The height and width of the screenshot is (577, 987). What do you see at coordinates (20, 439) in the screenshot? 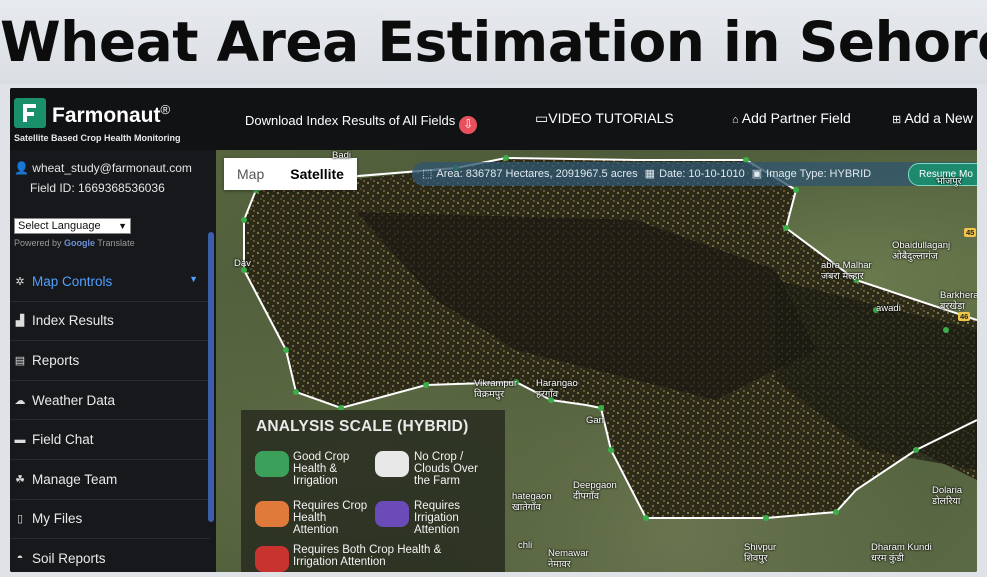
I see `chat-icon: ▬` at bounding box center [20, 439].